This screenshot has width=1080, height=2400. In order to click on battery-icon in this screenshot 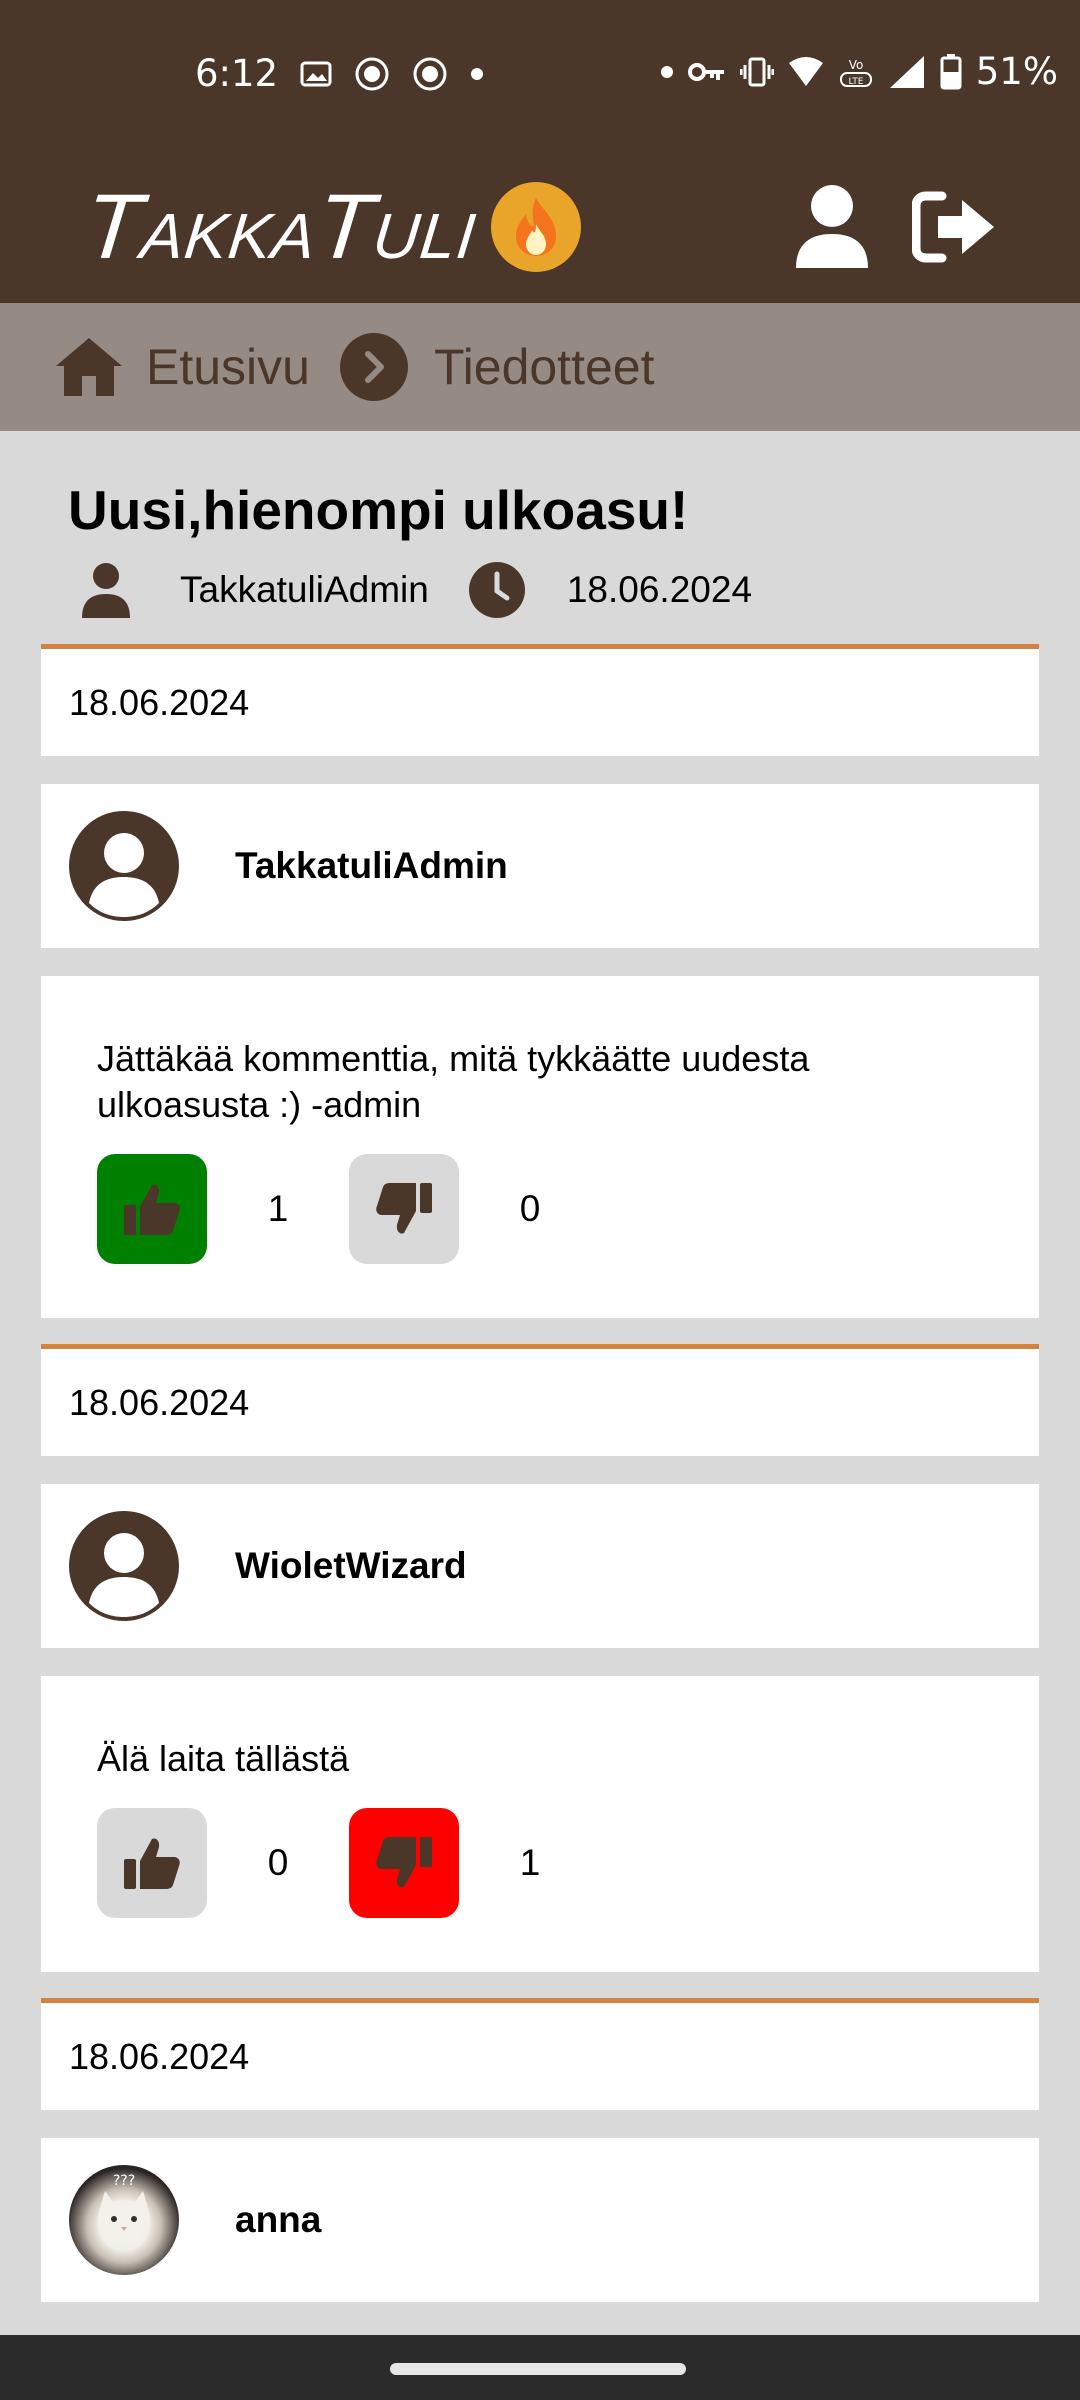, I will do `click(951, 71)`.